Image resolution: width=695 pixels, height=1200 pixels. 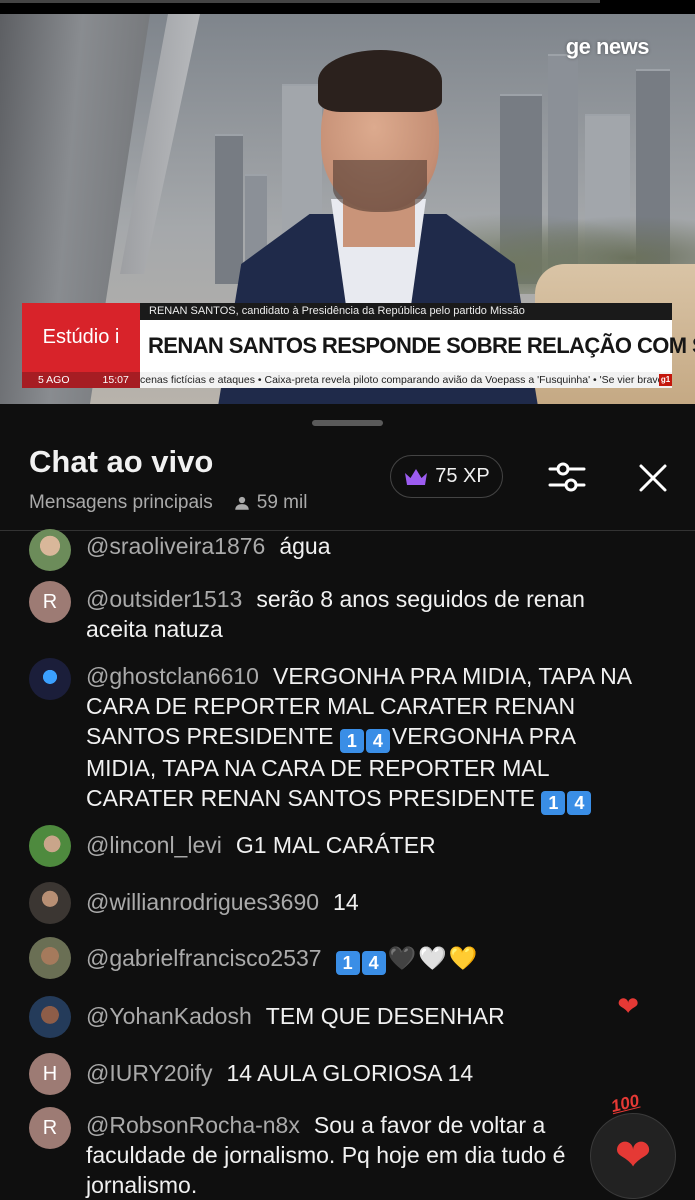 What do you see at coordinates (81, 380) in the screenshot?
I see `ticker-datetime: 5 AGO 15:07` at bounding box center [81, 380].